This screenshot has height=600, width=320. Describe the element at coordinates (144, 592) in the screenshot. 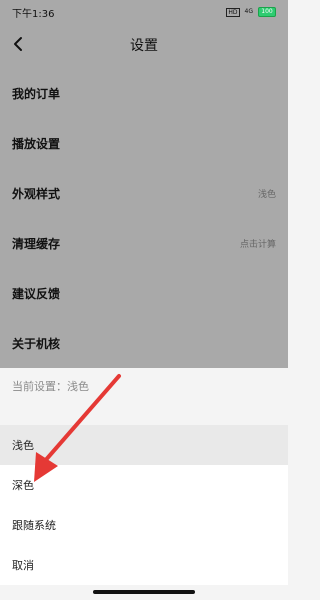

I see `home-indicator` at that location.